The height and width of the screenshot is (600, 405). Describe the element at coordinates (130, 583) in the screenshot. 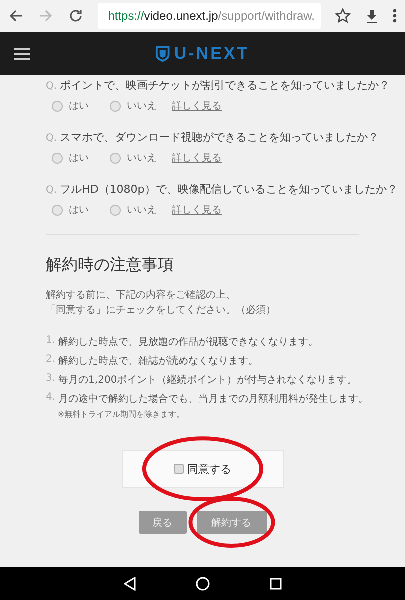

I see `back-nav-icon` at that location.